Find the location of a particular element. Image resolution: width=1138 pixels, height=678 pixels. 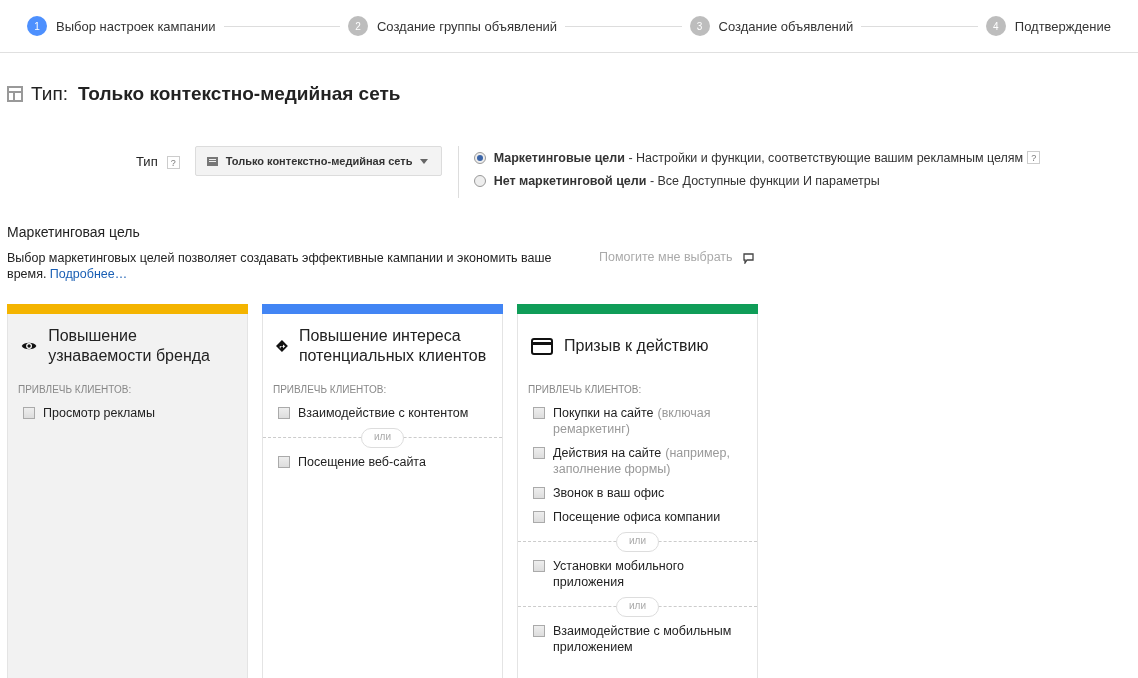

card-title: Повышение узнаваемости бренда is located at coordinates (129, 346).